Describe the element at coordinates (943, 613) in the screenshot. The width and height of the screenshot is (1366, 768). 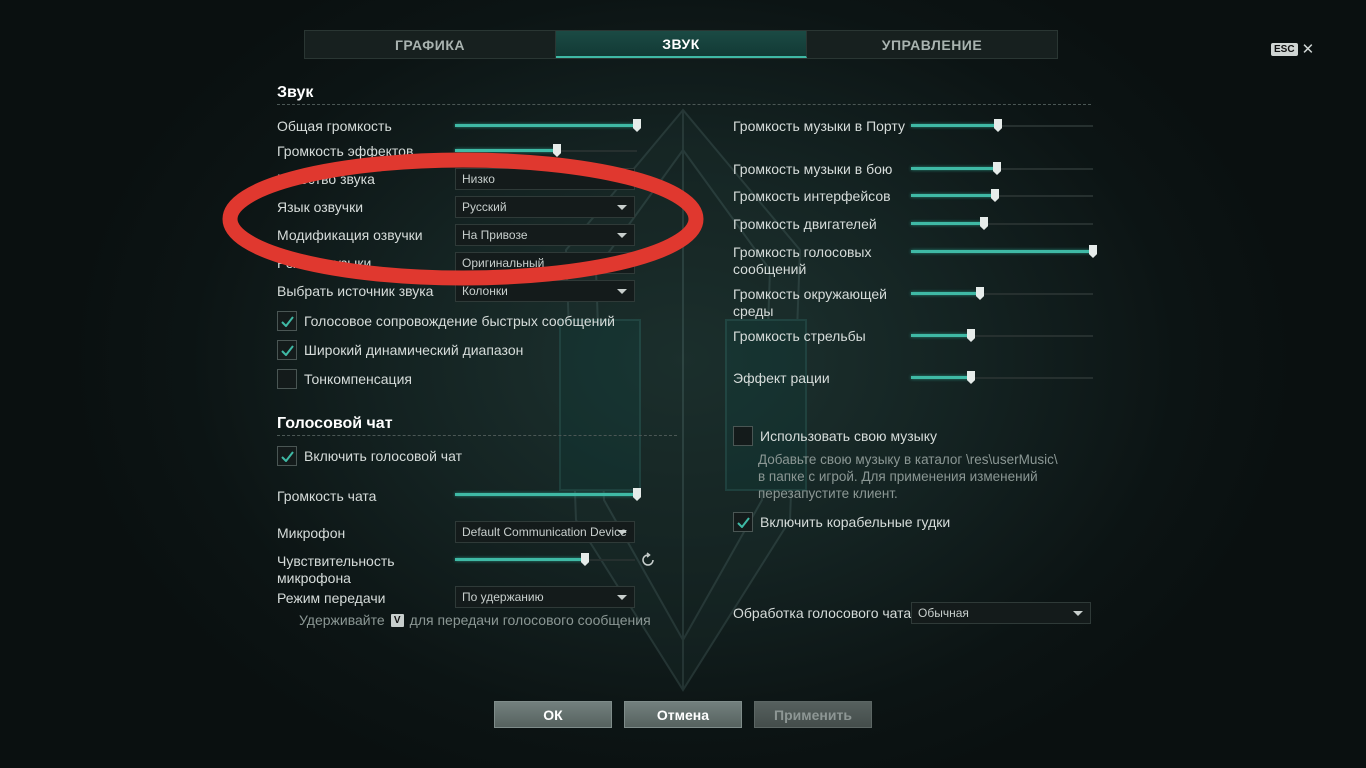
I see `voice-processing-value: Обычная` at that location.